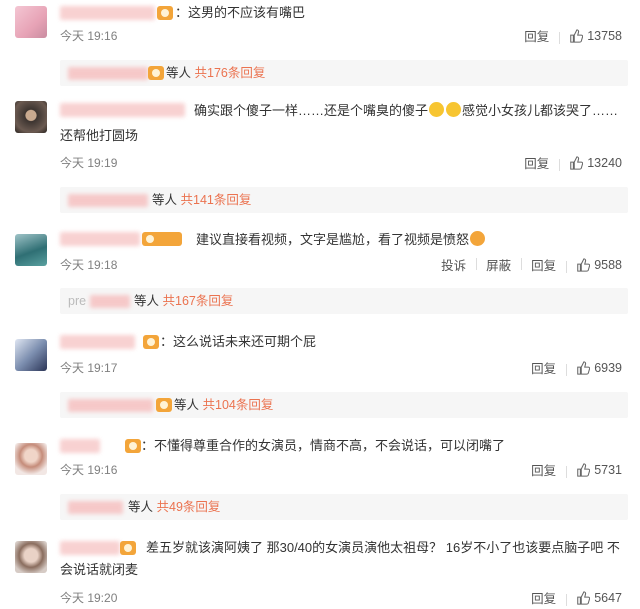 The image size is (640, 609). I want to click on reply-summary: 等人 共104条回复, so click(344, 405).